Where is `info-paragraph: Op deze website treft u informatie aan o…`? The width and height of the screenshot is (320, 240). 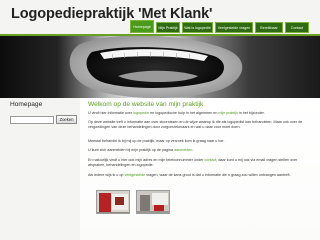 info-paragraph: Op deze website treft u informatie aan o… is located at coordinates (195, 124).